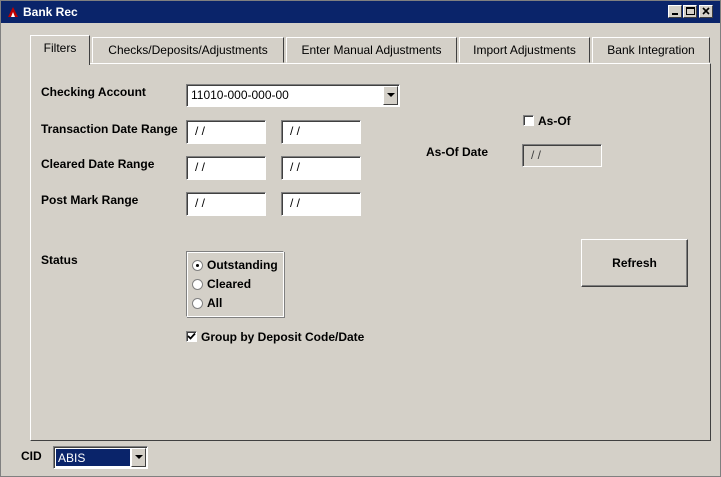  I want to click on as-of-date-label: As-Of Date, so click(457, 152).